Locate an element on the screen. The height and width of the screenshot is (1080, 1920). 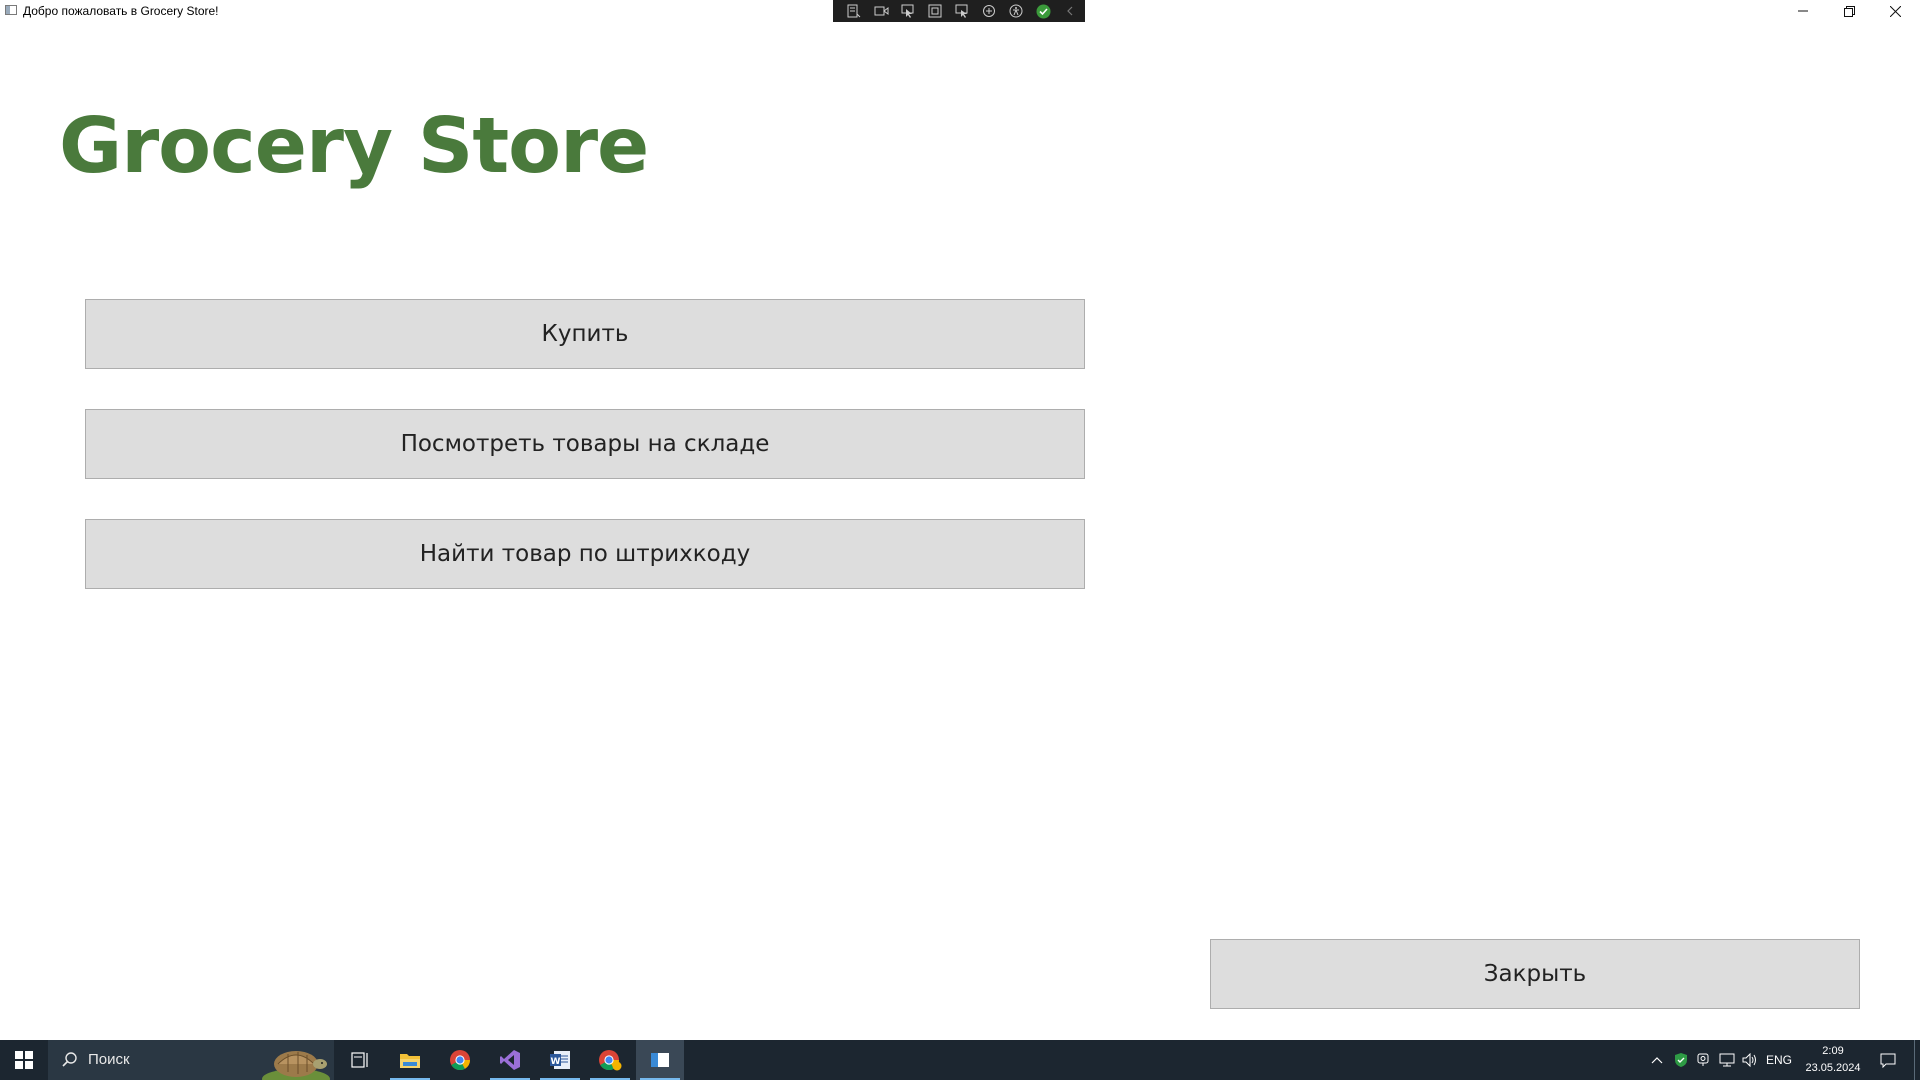
accessibility-icon is located at coordinates (1016, 11).